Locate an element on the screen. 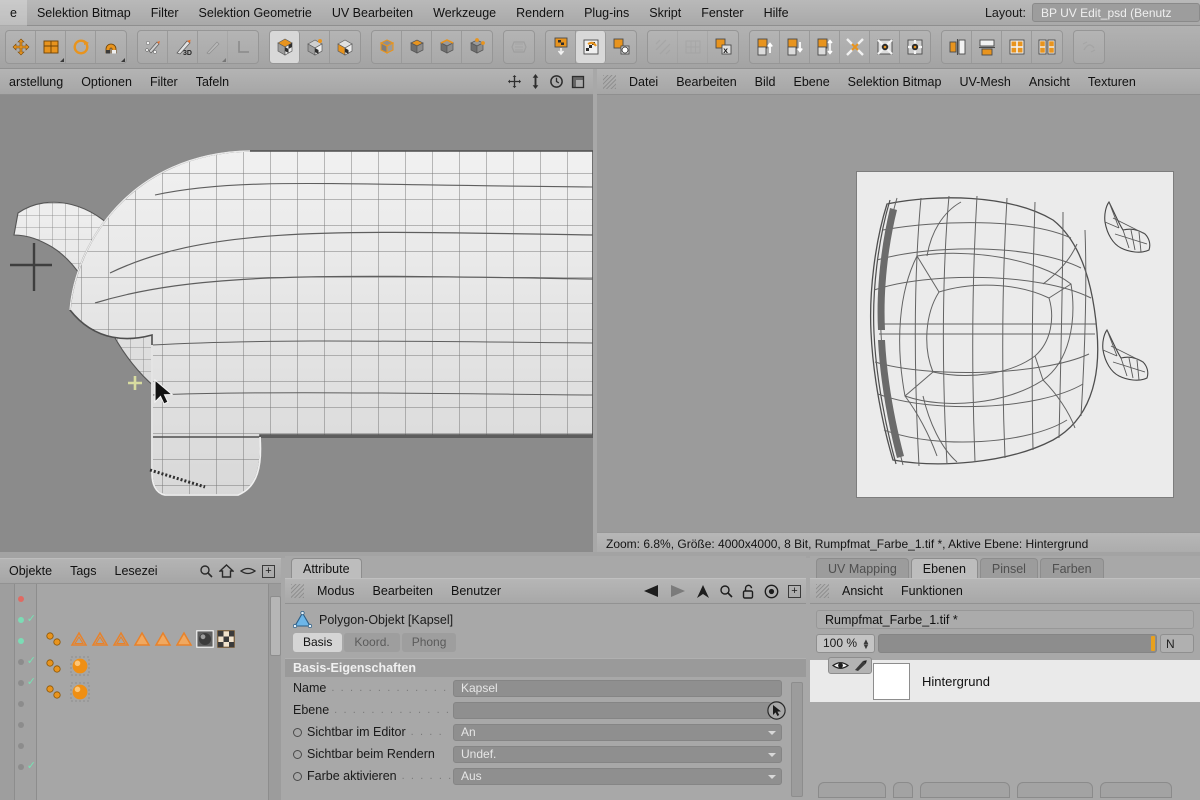 The height and width of the screenshot is (800, 1200). subtab-koord: Koord. is located at coordinates (372, 642).